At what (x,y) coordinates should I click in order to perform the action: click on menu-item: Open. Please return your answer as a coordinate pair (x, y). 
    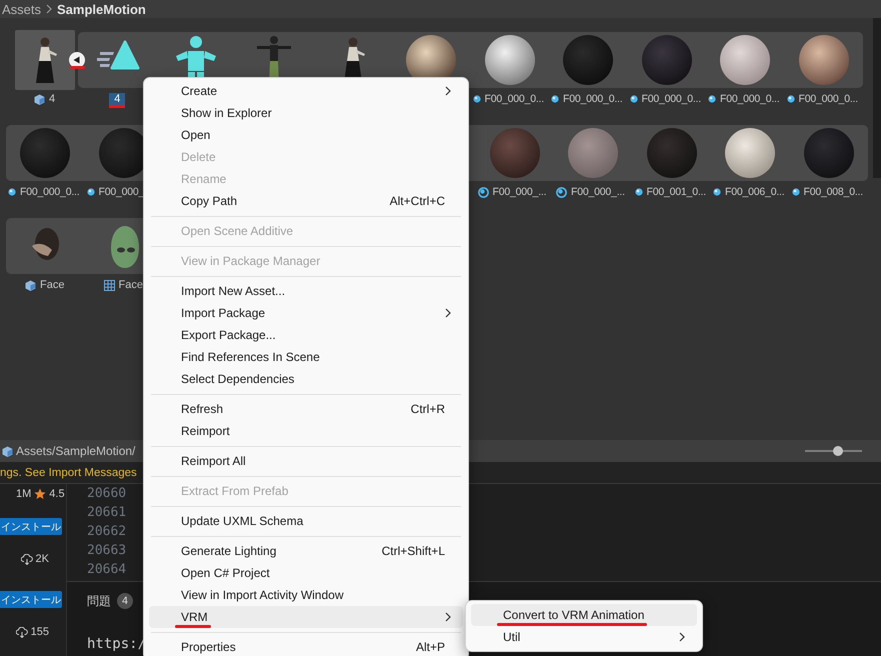
    Looking at the image, I should click on (306, 135).